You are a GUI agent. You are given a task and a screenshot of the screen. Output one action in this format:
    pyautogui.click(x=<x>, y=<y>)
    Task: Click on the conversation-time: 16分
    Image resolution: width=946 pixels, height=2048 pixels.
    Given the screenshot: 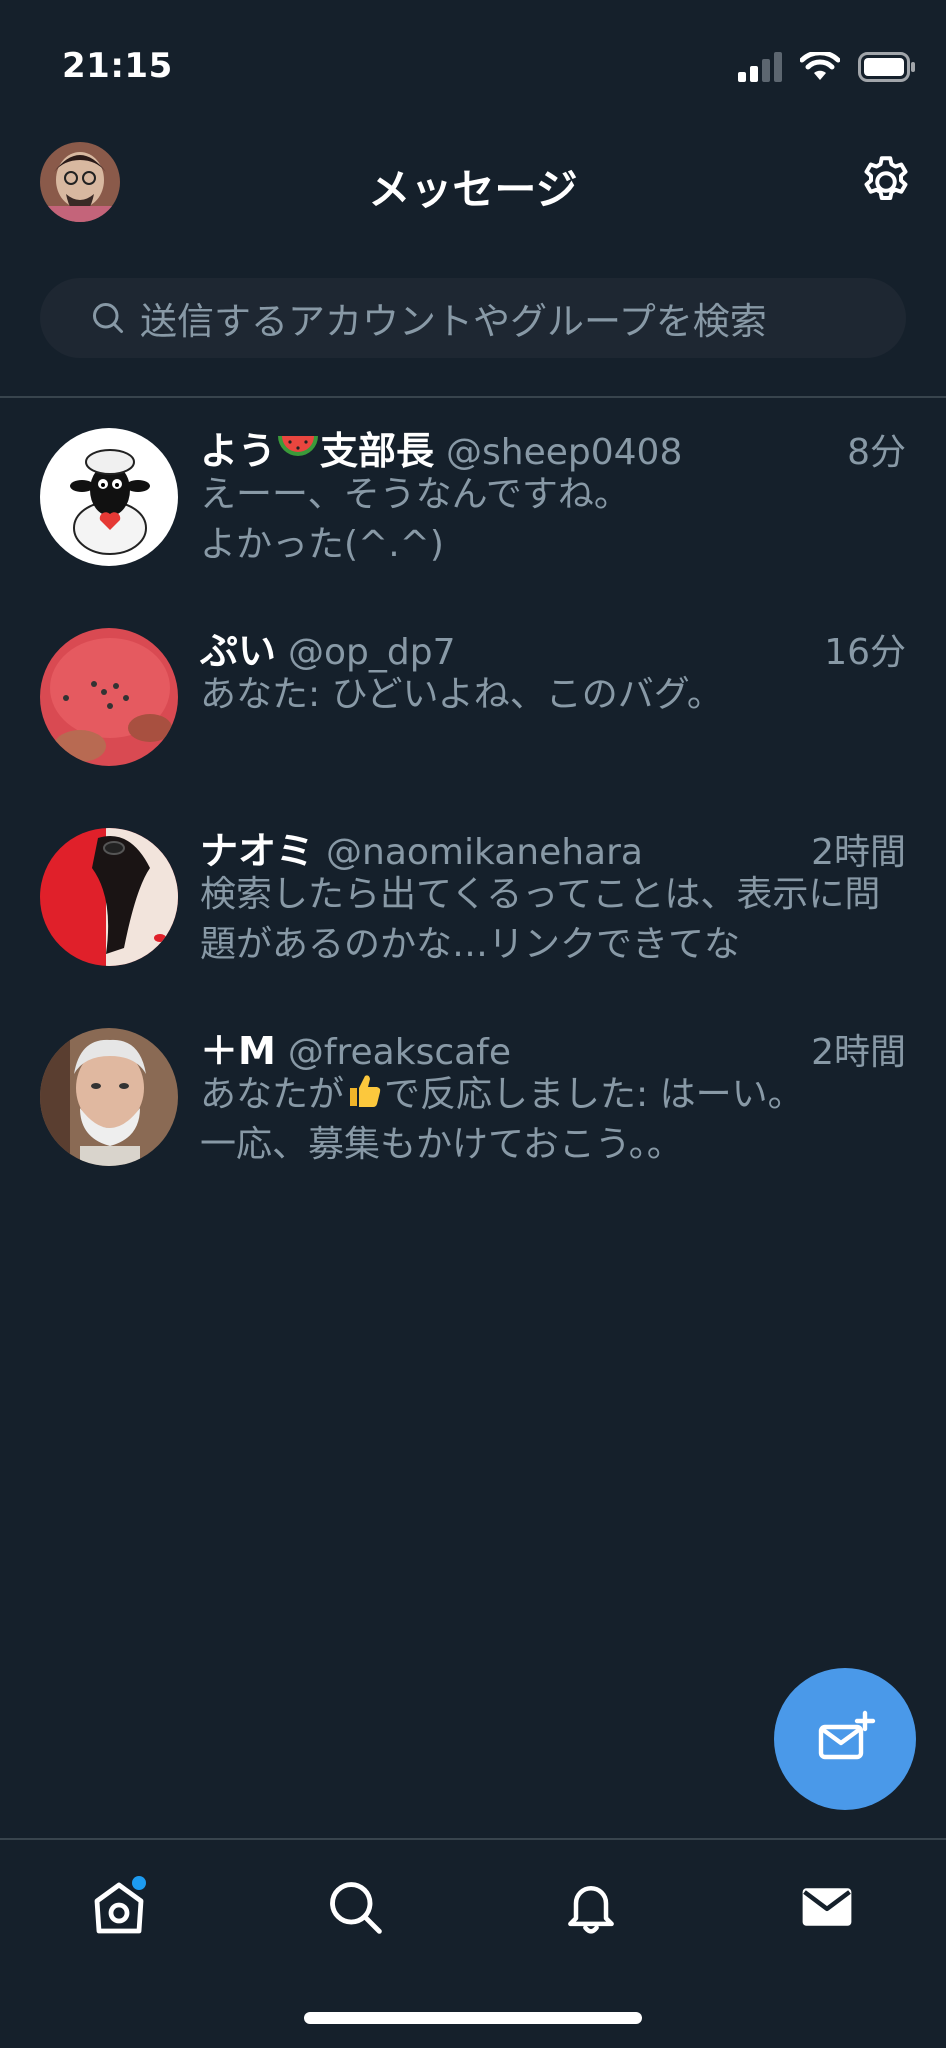 What is the action you would take?
    pyautogui.click(x=865, y=652)
    